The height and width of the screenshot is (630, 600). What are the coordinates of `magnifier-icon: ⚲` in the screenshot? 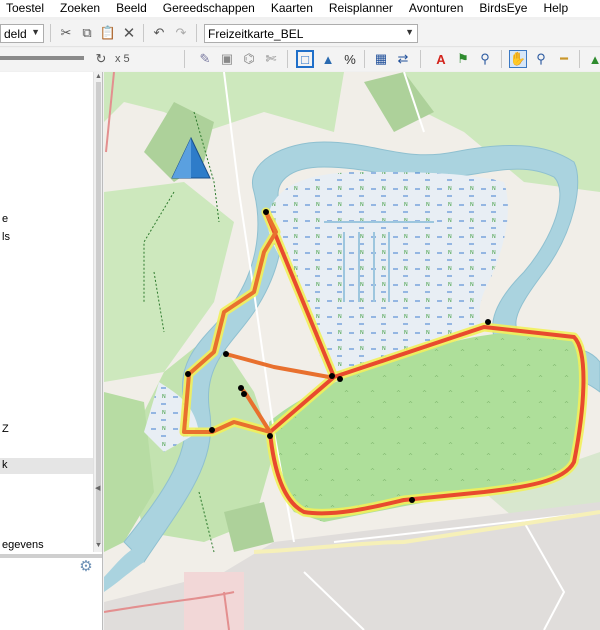 It's located at (541, 59).